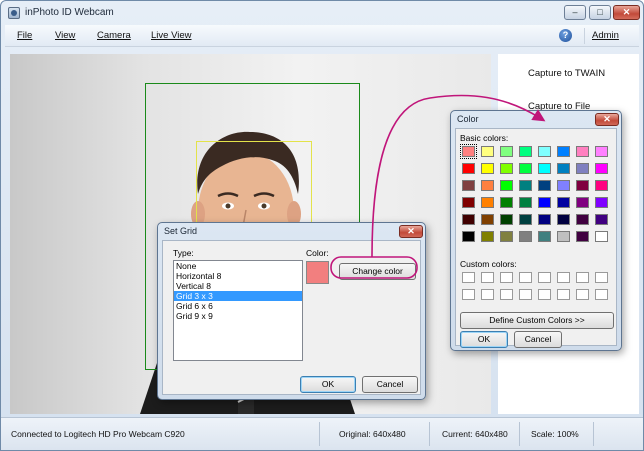  I want to click on grid-type-option: Vertical 8, so click(238, 286).